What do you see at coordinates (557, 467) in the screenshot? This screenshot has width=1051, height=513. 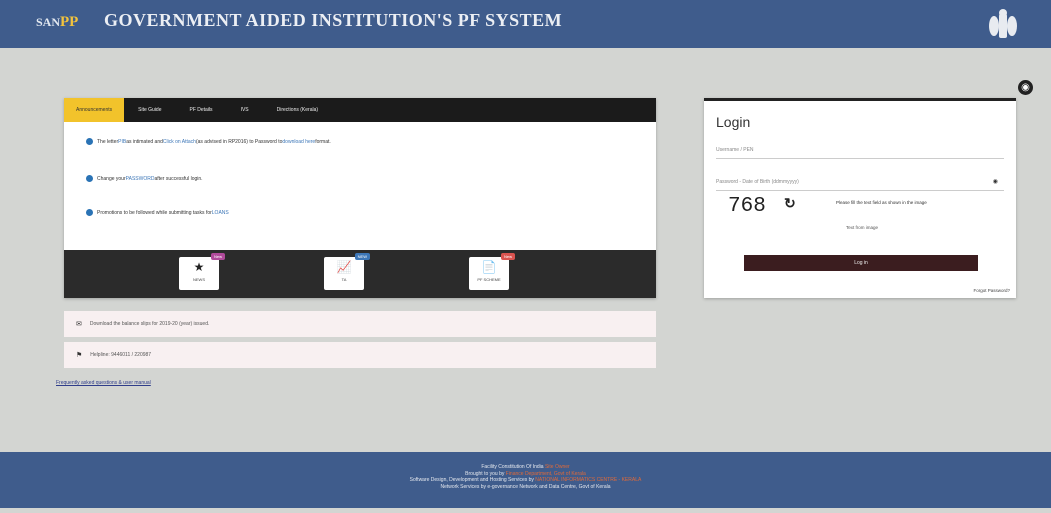 I see `footer-link: Site Owner` at bounding box center [557, 467].